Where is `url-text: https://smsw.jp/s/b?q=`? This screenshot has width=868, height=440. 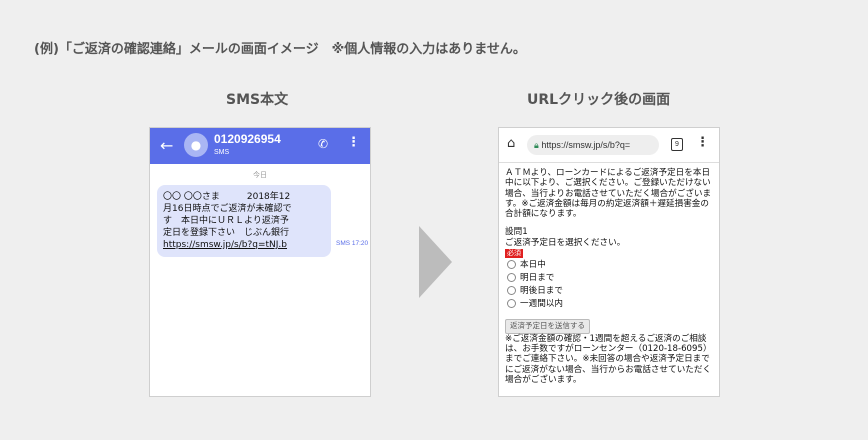
url-text: https://smsw.jp/s/b?q= is located at coordinates (586, 145).